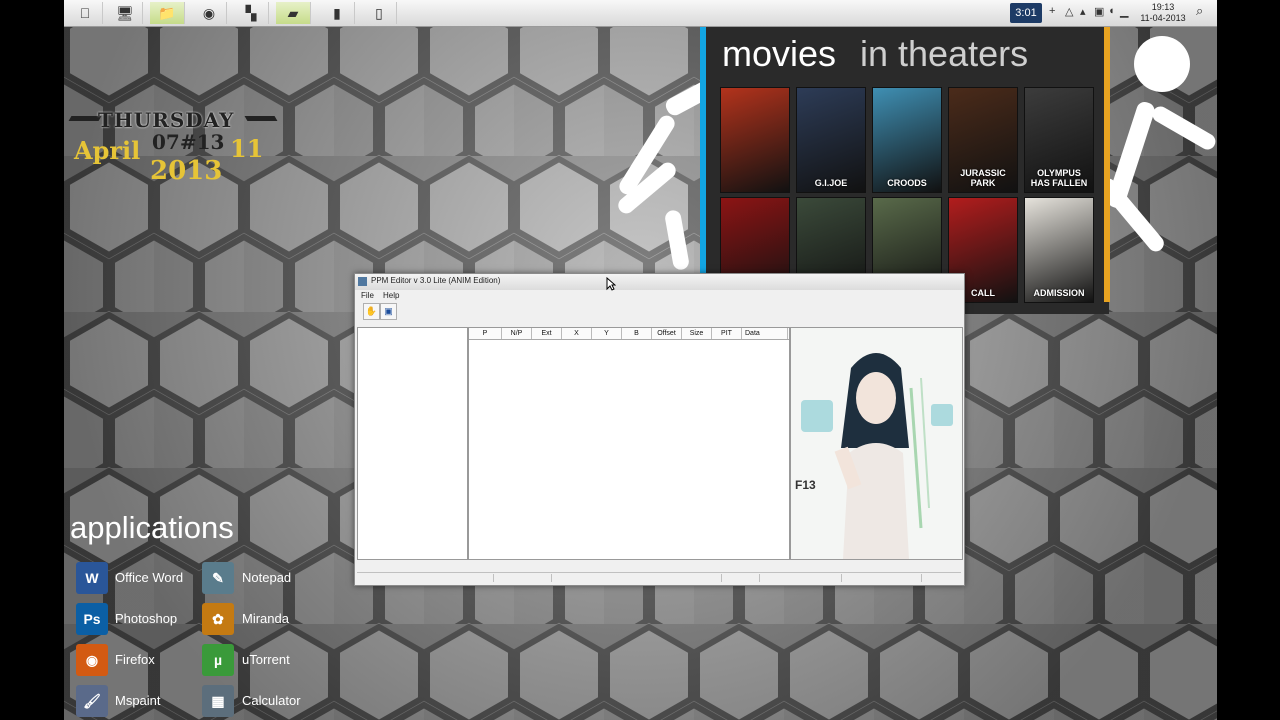 The width and height of the screenshot is (1280, 720). Describe the element at coordinates (107, 150) in the screenshot. I see `widget-month: April` at that location.